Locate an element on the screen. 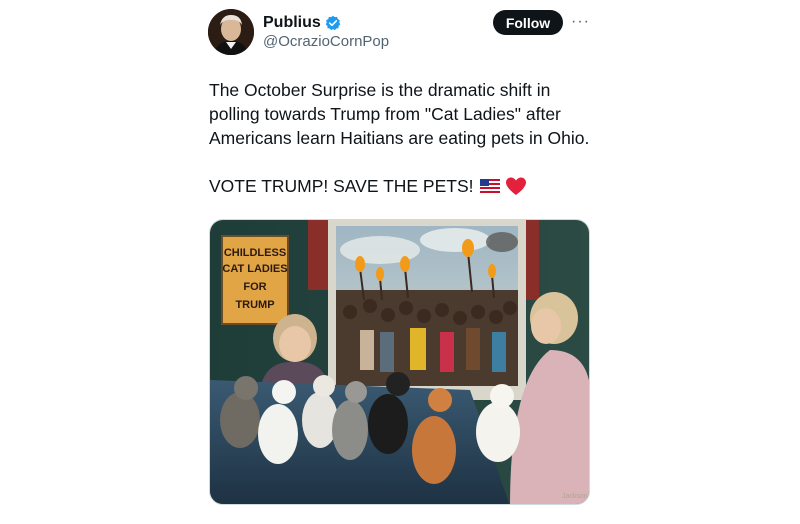  us-flag-emoji-icon is located at coordinates (489, 186).